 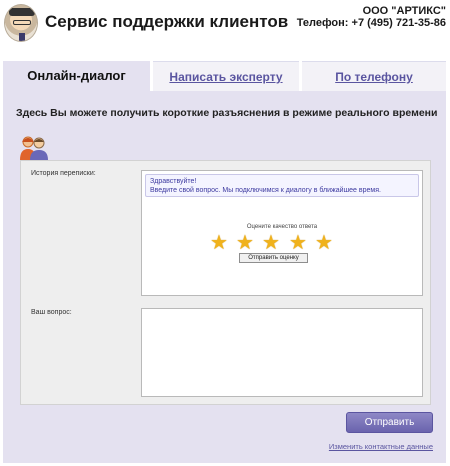 What do you see at coordinates (389, 422) in the screenshot?
I see `send-button: Отправить` at bounding box center [389, 422].